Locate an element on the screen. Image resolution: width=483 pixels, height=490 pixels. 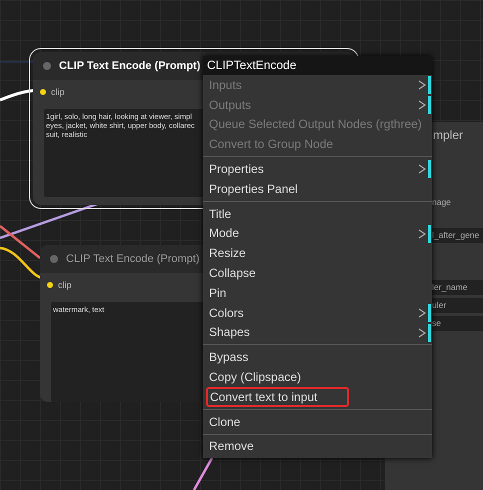
menu-item: Pin is located at coordinates (214, 292).